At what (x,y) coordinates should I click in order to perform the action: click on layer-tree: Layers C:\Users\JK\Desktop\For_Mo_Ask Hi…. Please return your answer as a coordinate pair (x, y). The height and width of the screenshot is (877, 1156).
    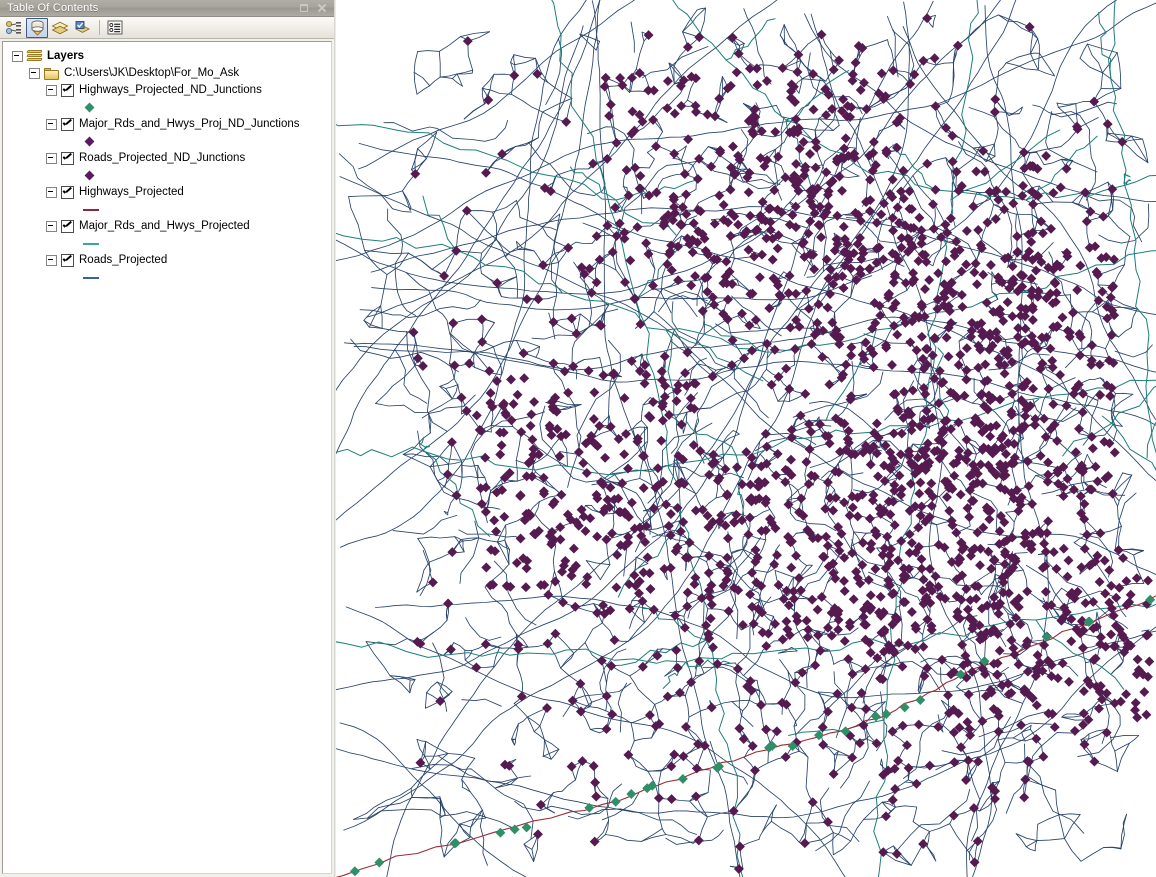
    Looking at the image, I should click on (167, 164).